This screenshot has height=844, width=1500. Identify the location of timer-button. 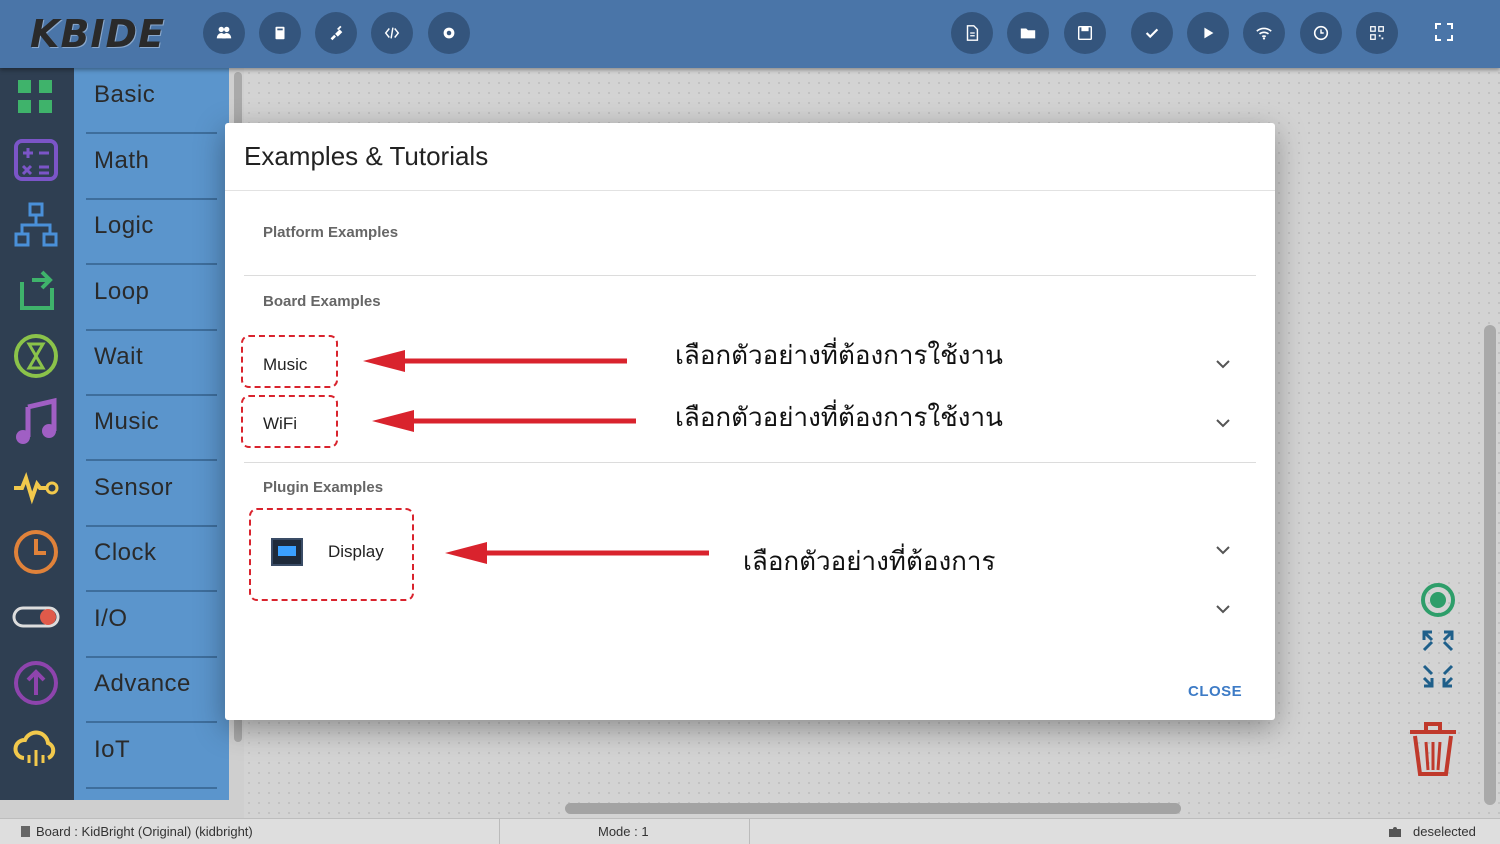
(1321, 33).